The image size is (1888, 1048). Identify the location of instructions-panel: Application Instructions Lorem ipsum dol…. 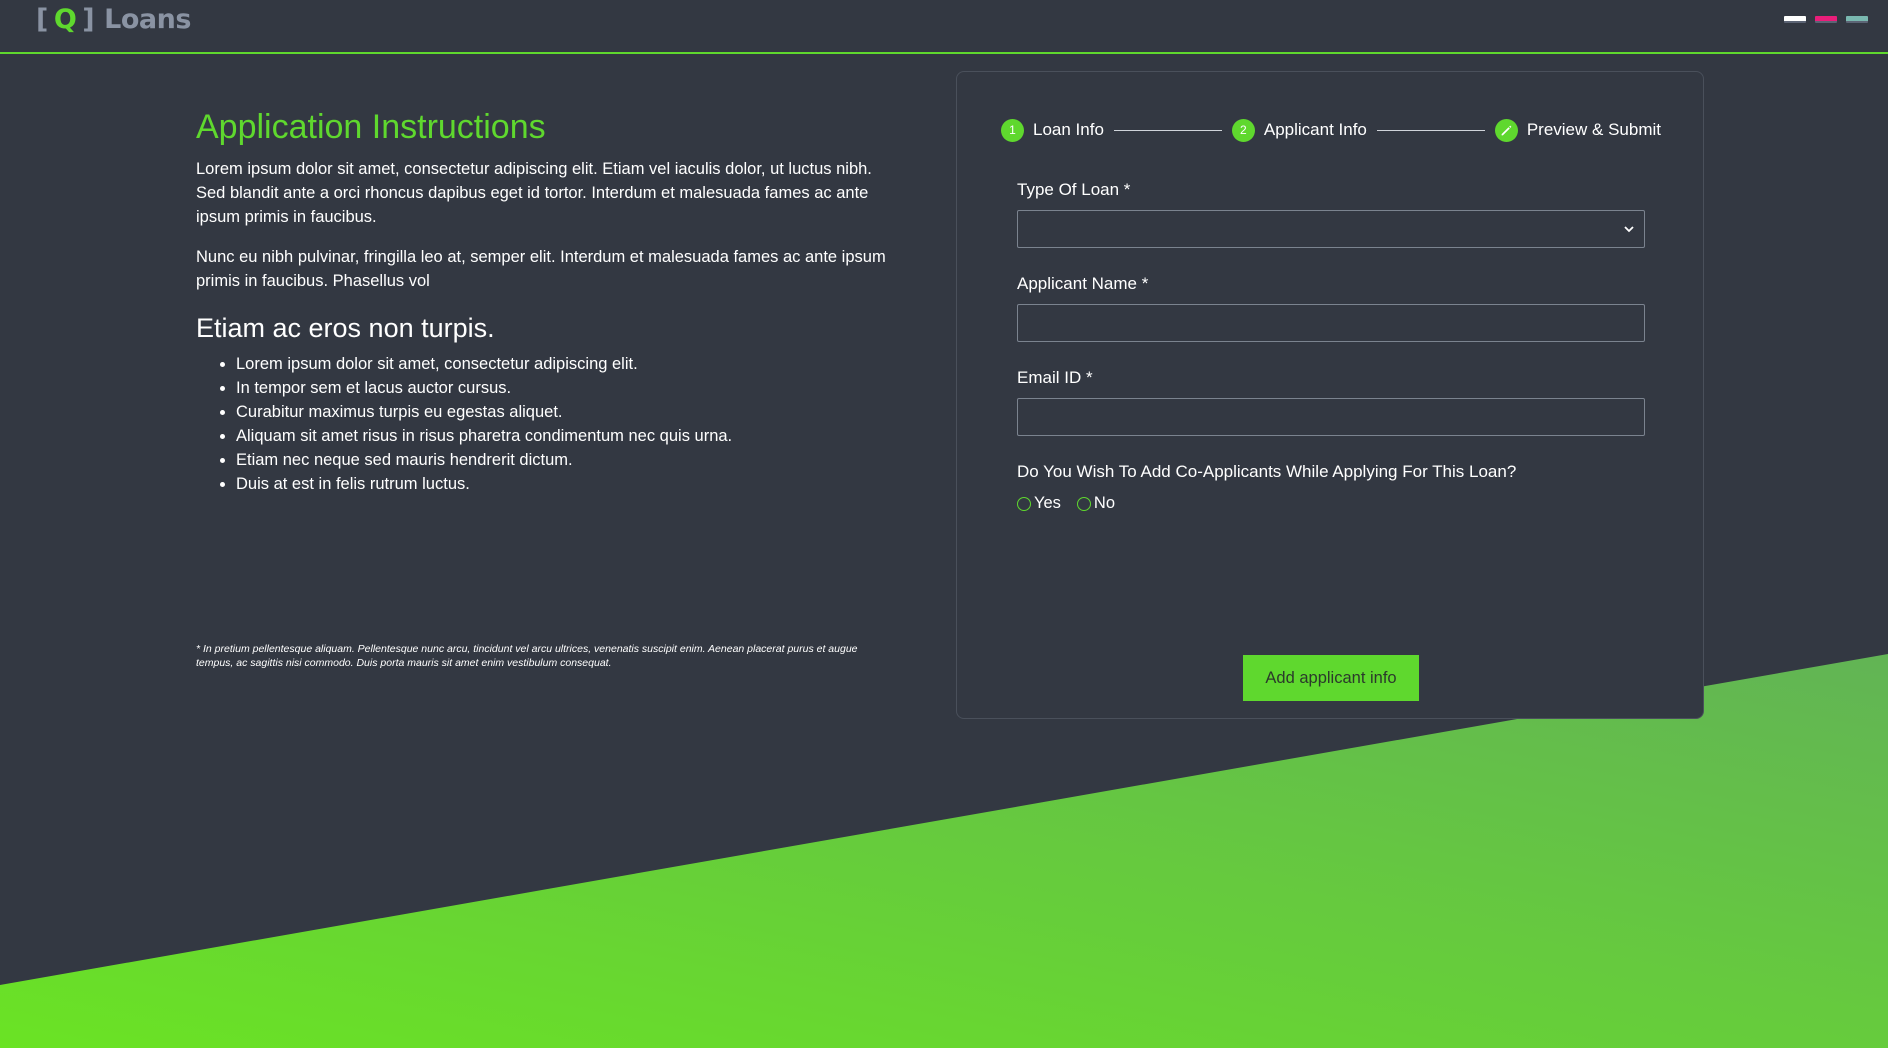
(541, 302).